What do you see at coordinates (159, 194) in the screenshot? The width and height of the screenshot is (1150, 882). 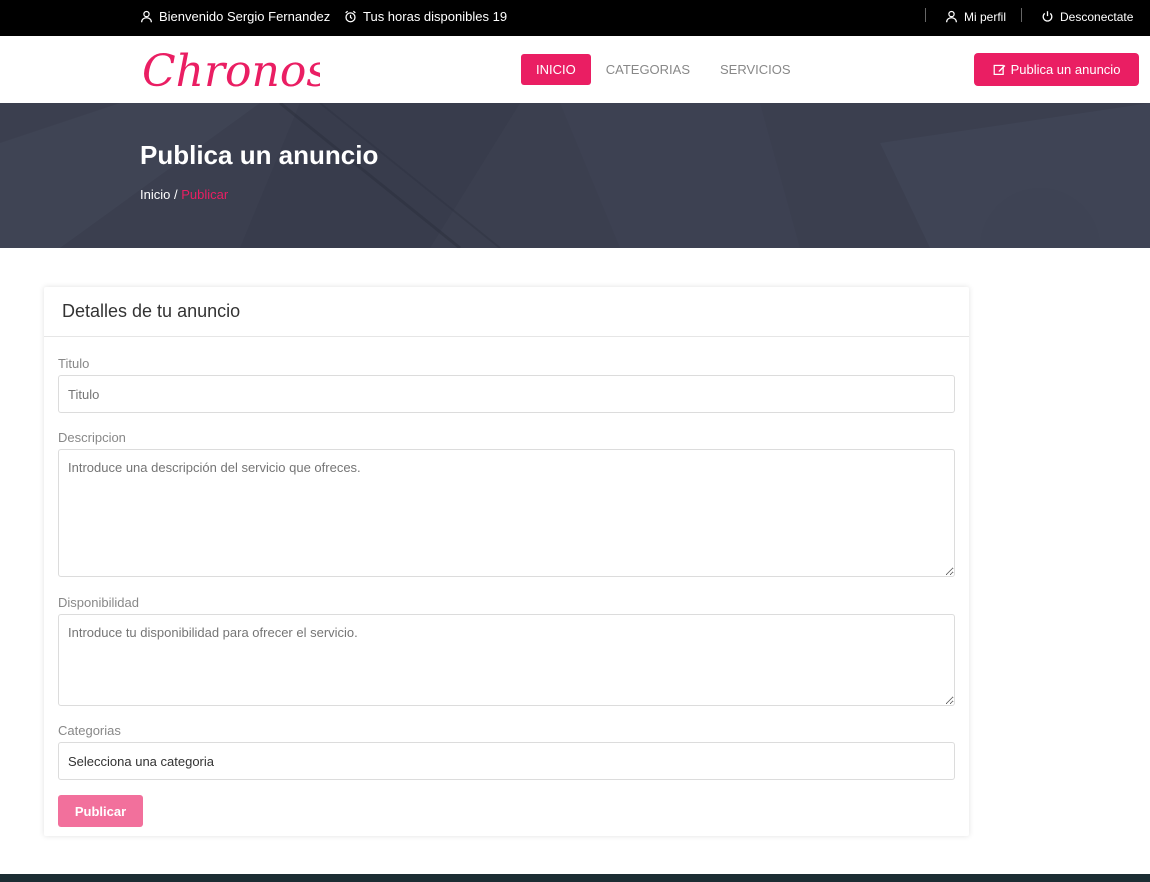 I see `breadcrumb-home: Inicio /` at bounding box center [159, 194].